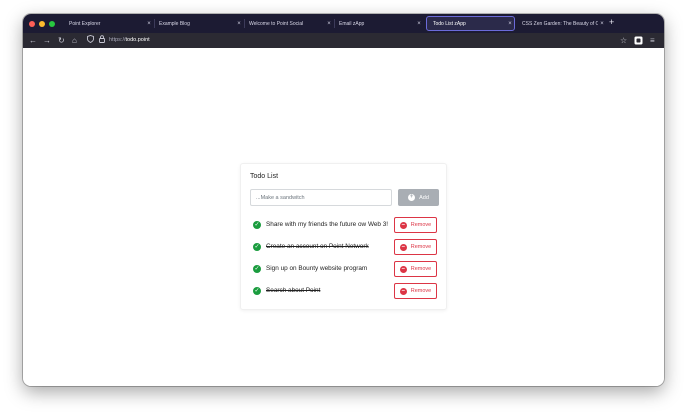 The height and width of the screenshot is (416, 685). I want to click on todo-text: Create an account on Point Network, so click(317, 246).